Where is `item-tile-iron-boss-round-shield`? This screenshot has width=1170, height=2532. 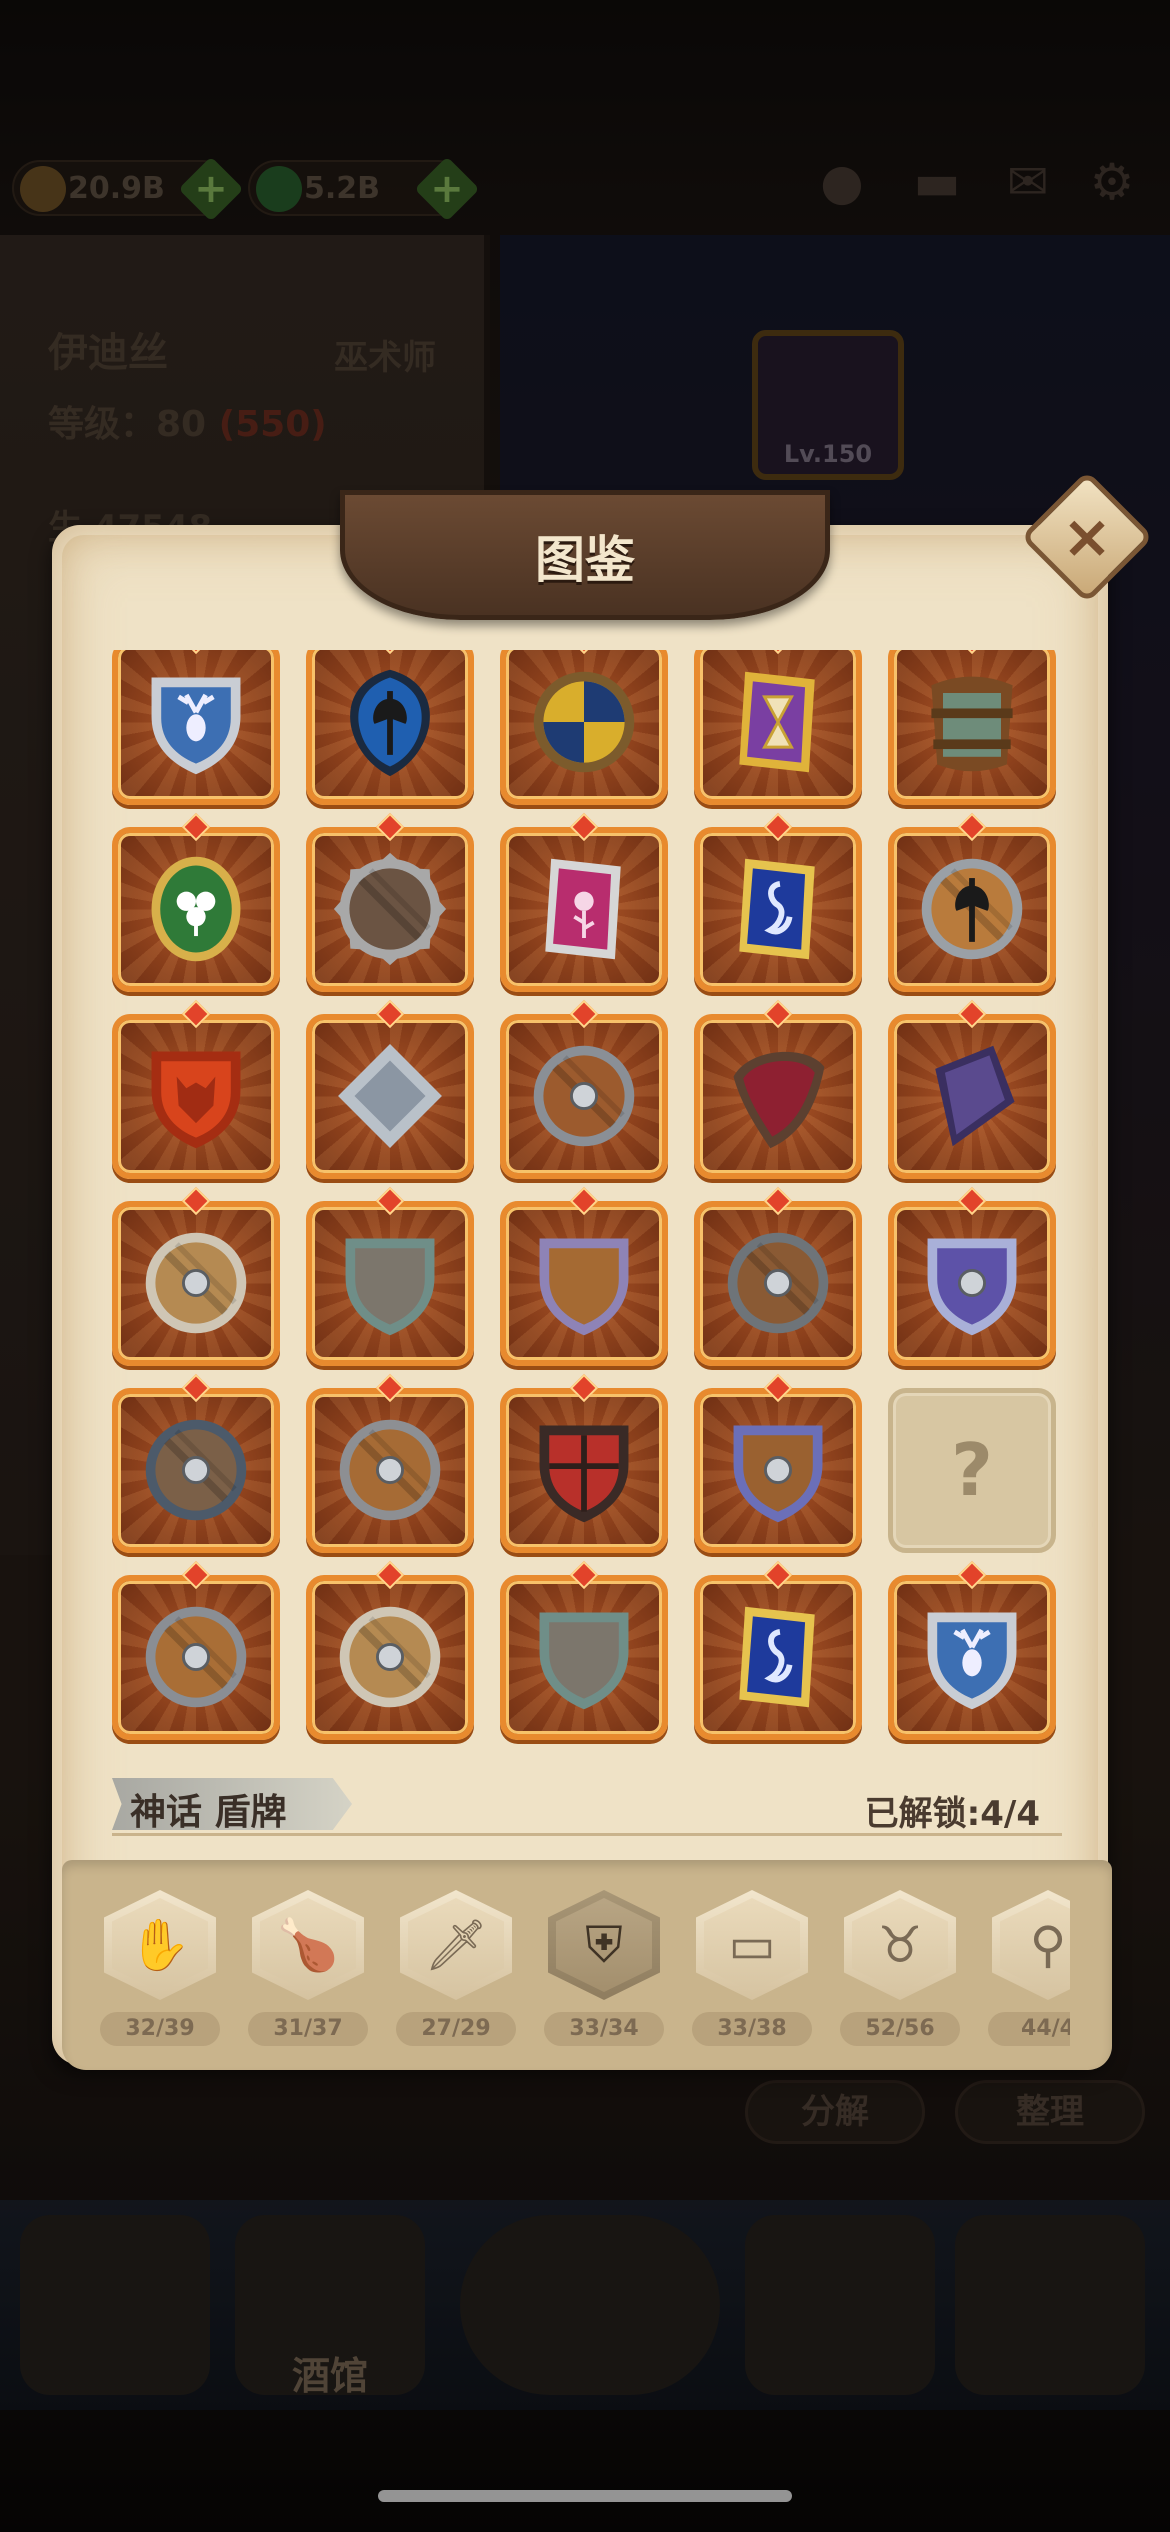
item-tile-iron-boss-round-shield is located at coordinates (778, 1276).